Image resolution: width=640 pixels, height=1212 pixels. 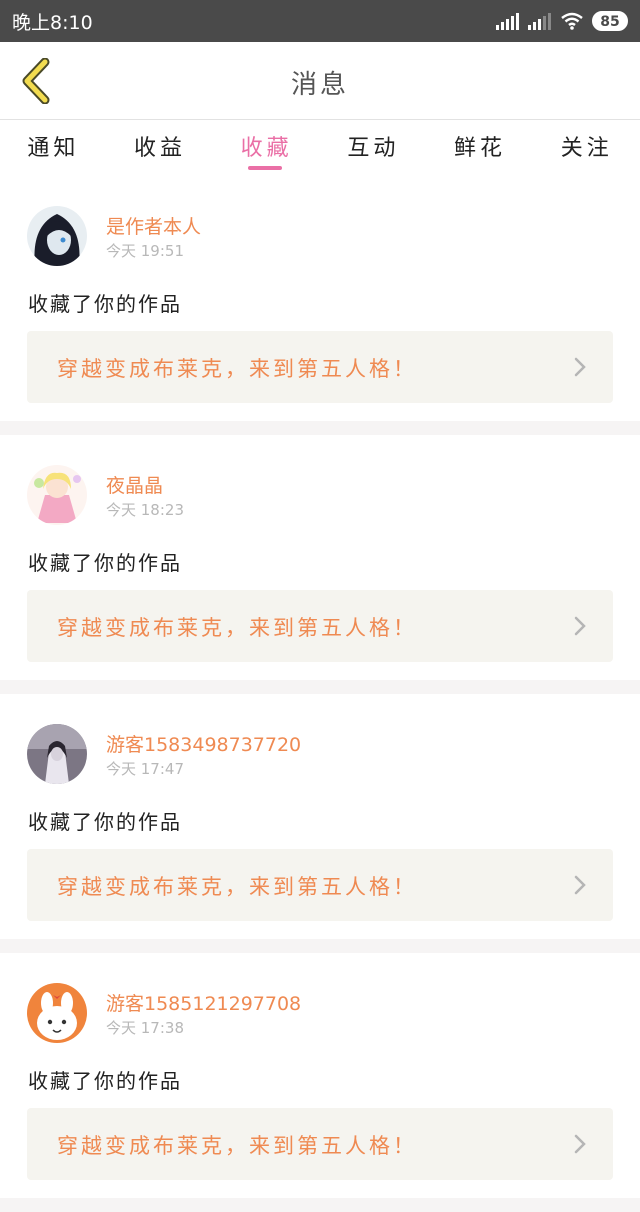 What do you see at coordinates (480, 148) in the screenshot?
I see `tab-flowers: 鲜花` at bounding box center [480, 148].